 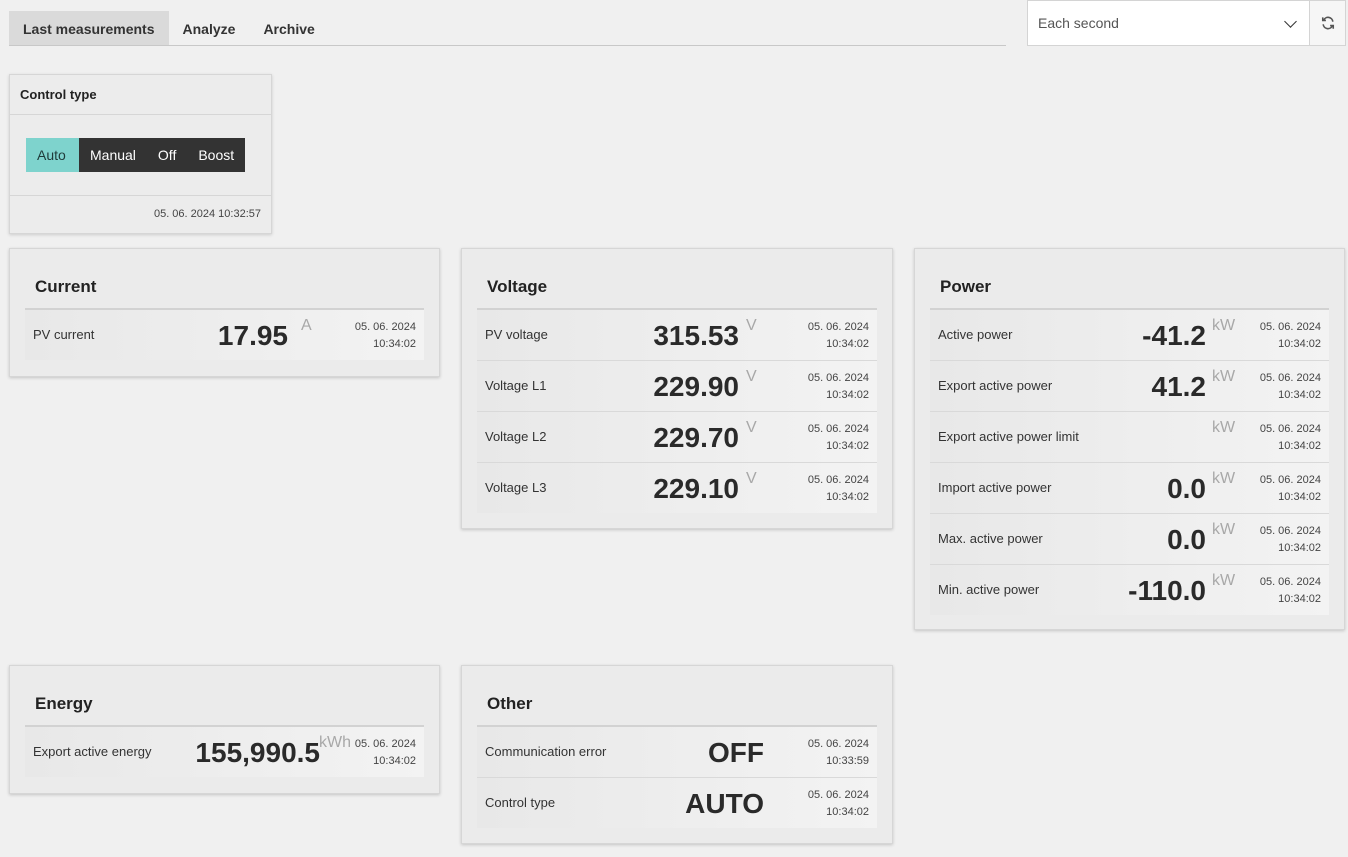 I want to click on refresh-interval-value: Each second, so click(x=1078, y=23).